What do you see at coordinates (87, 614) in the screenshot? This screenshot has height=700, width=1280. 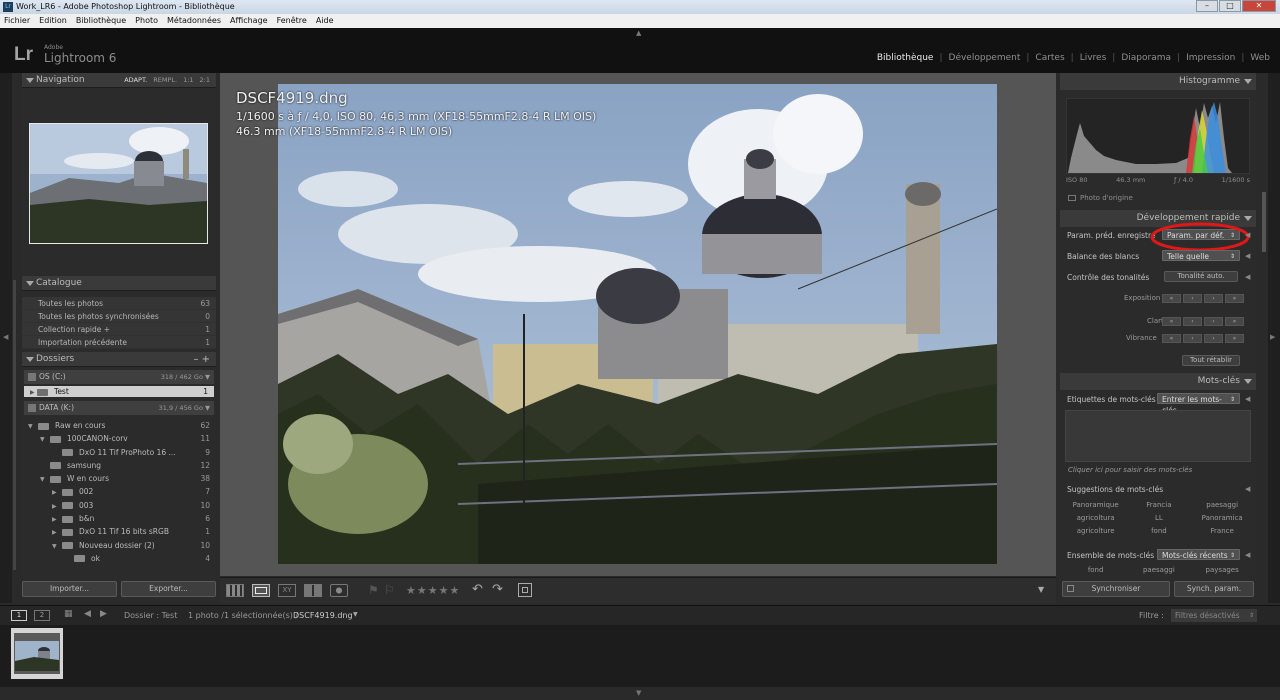 I see `back-arrow-icon: ◀` at bounding box center [87, 614].